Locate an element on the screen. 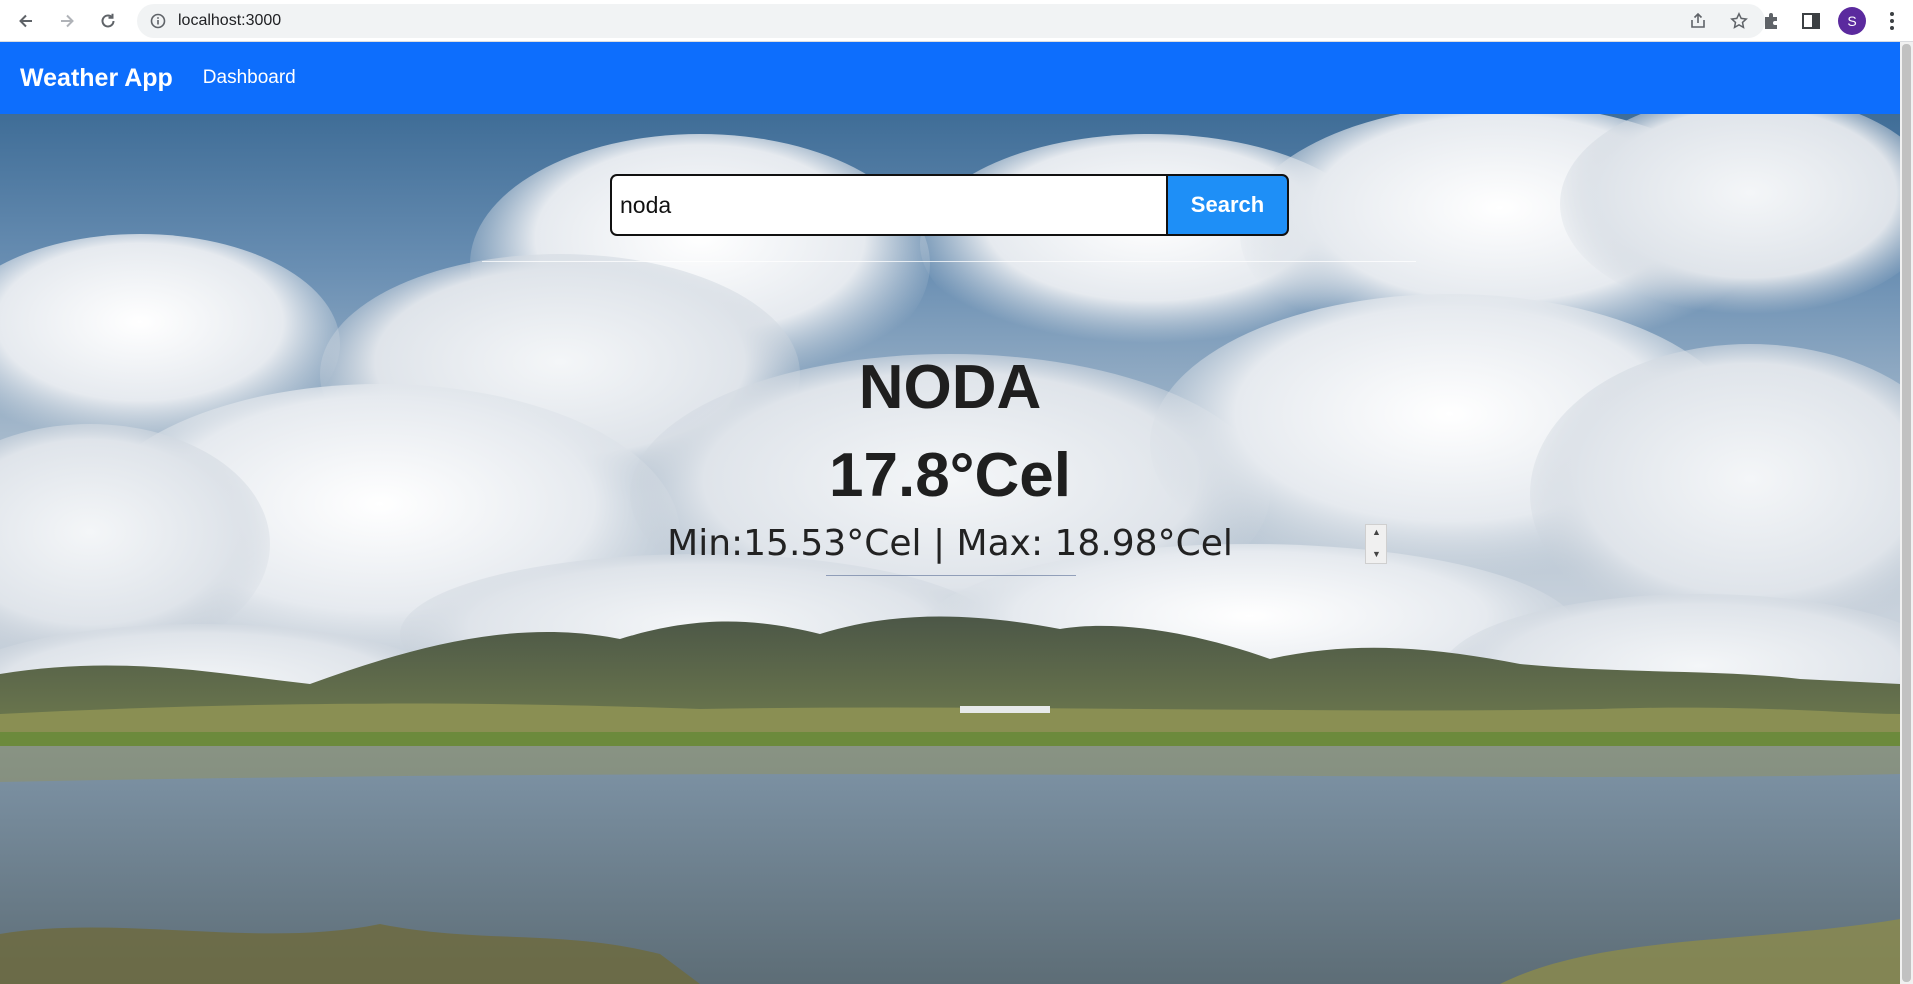 The width and height of the screenshot is (1913, 984). reload-button is located at coordinates (108, 21).